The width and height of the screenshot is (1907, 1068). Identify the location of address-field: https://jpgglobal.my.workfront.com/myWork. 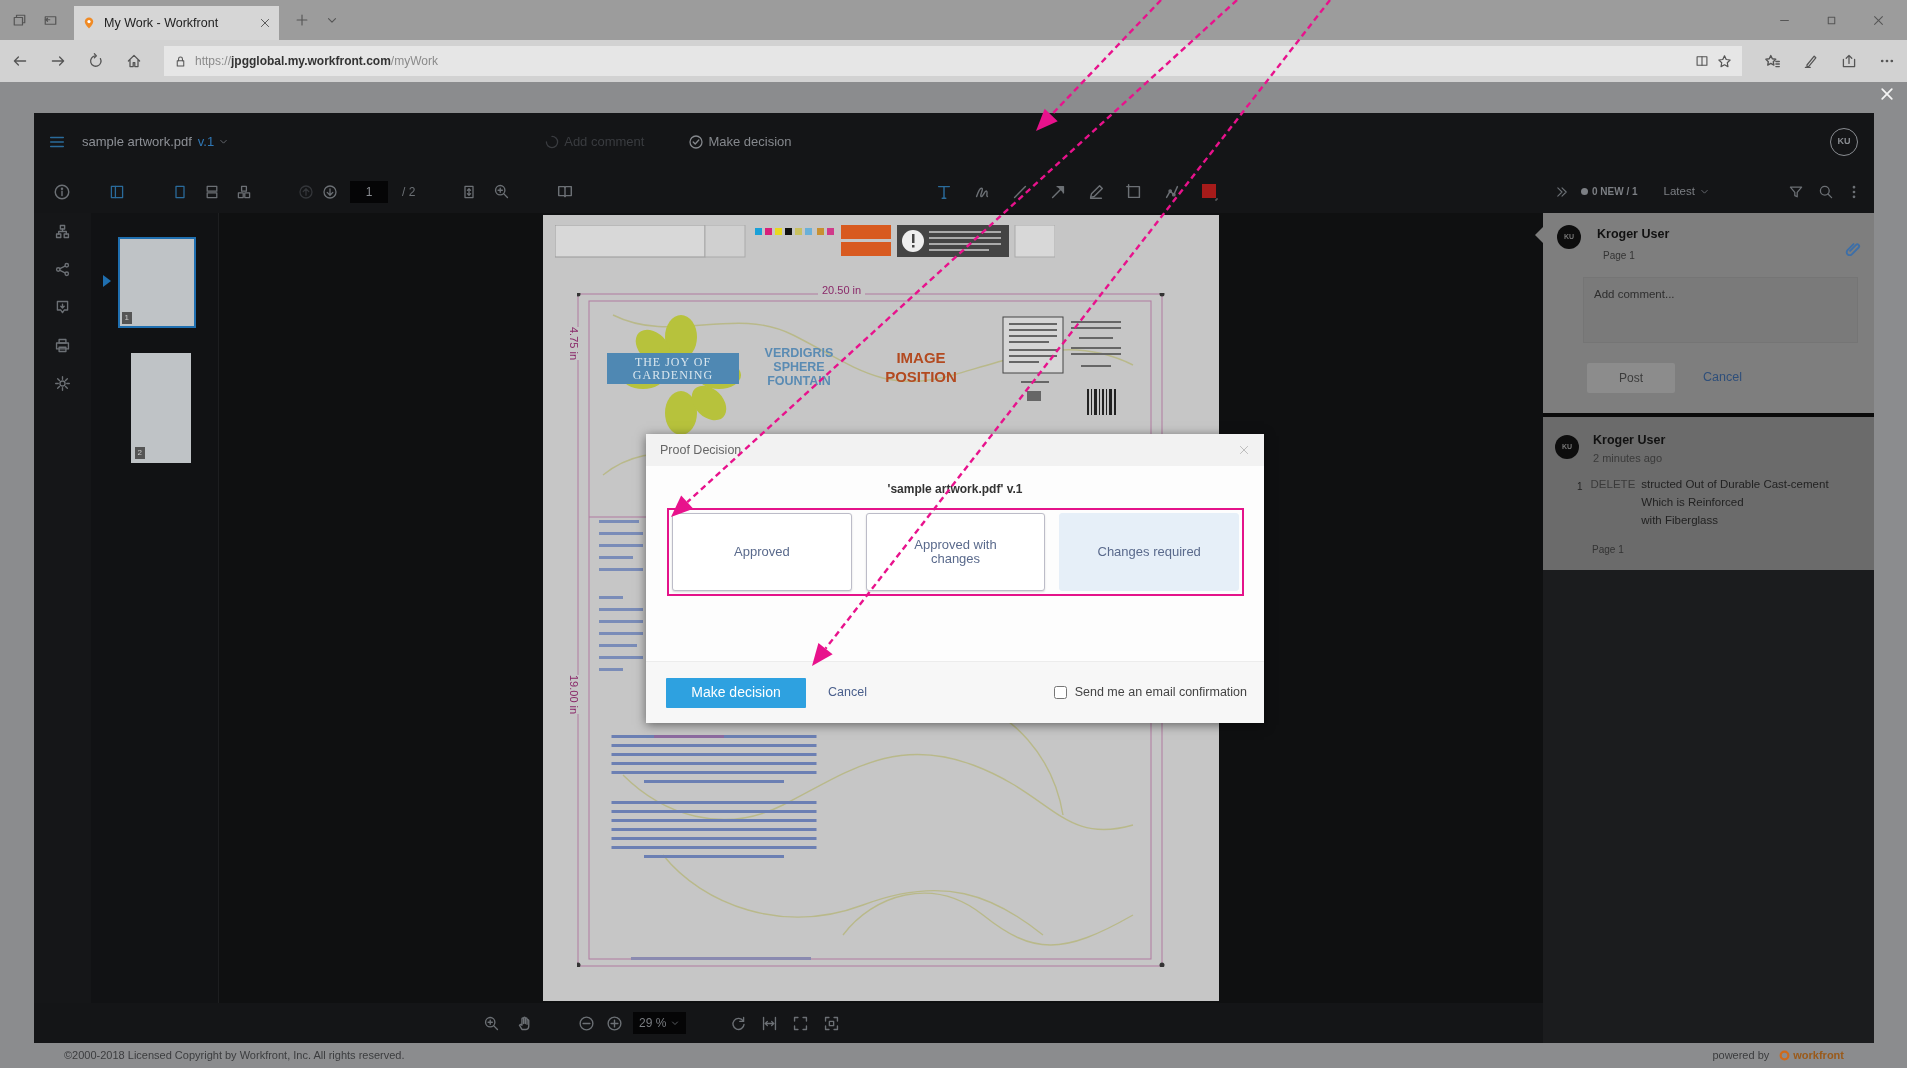
(953, 61).